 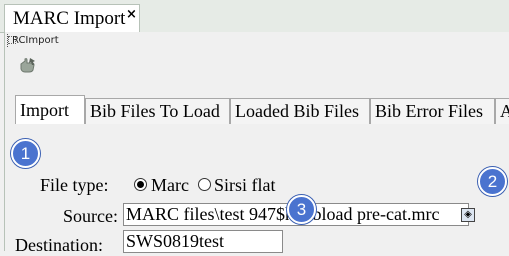 I want to click on callout-2: 2, so click(x=492, y=181).